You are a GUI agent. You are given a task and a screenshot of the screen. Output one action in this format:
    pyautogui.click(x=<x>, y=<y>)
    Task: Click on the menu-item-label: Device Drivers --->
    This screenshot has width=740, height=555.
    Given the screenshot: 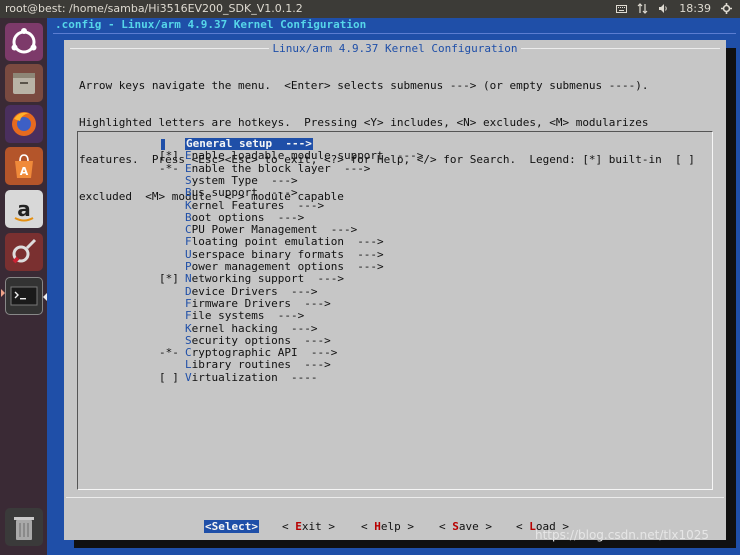 What is the action you would take?
    pyautogui.click(x=251, y=291)
    